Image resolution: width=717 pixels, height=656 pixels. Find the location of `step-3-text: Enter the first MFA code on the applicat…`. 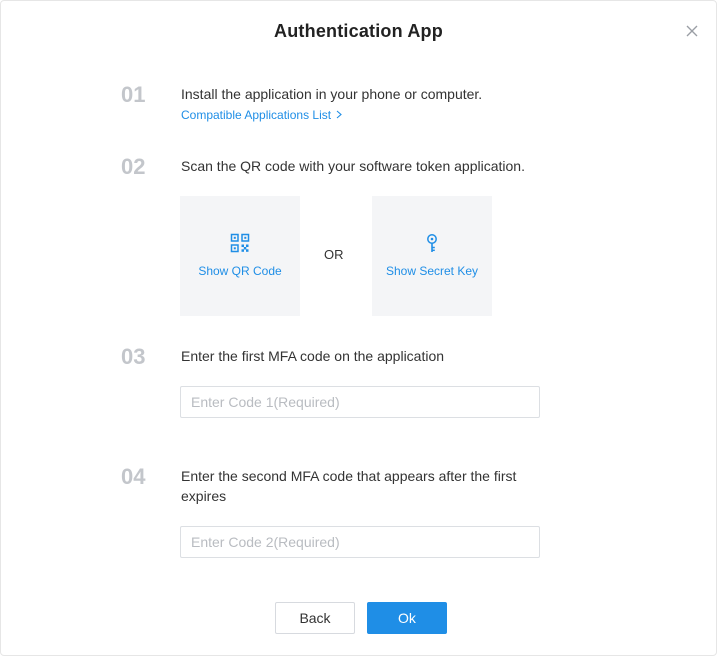

step-3-text: Enter the first MFA code on the applicat… is located at coordinates (313, 356).